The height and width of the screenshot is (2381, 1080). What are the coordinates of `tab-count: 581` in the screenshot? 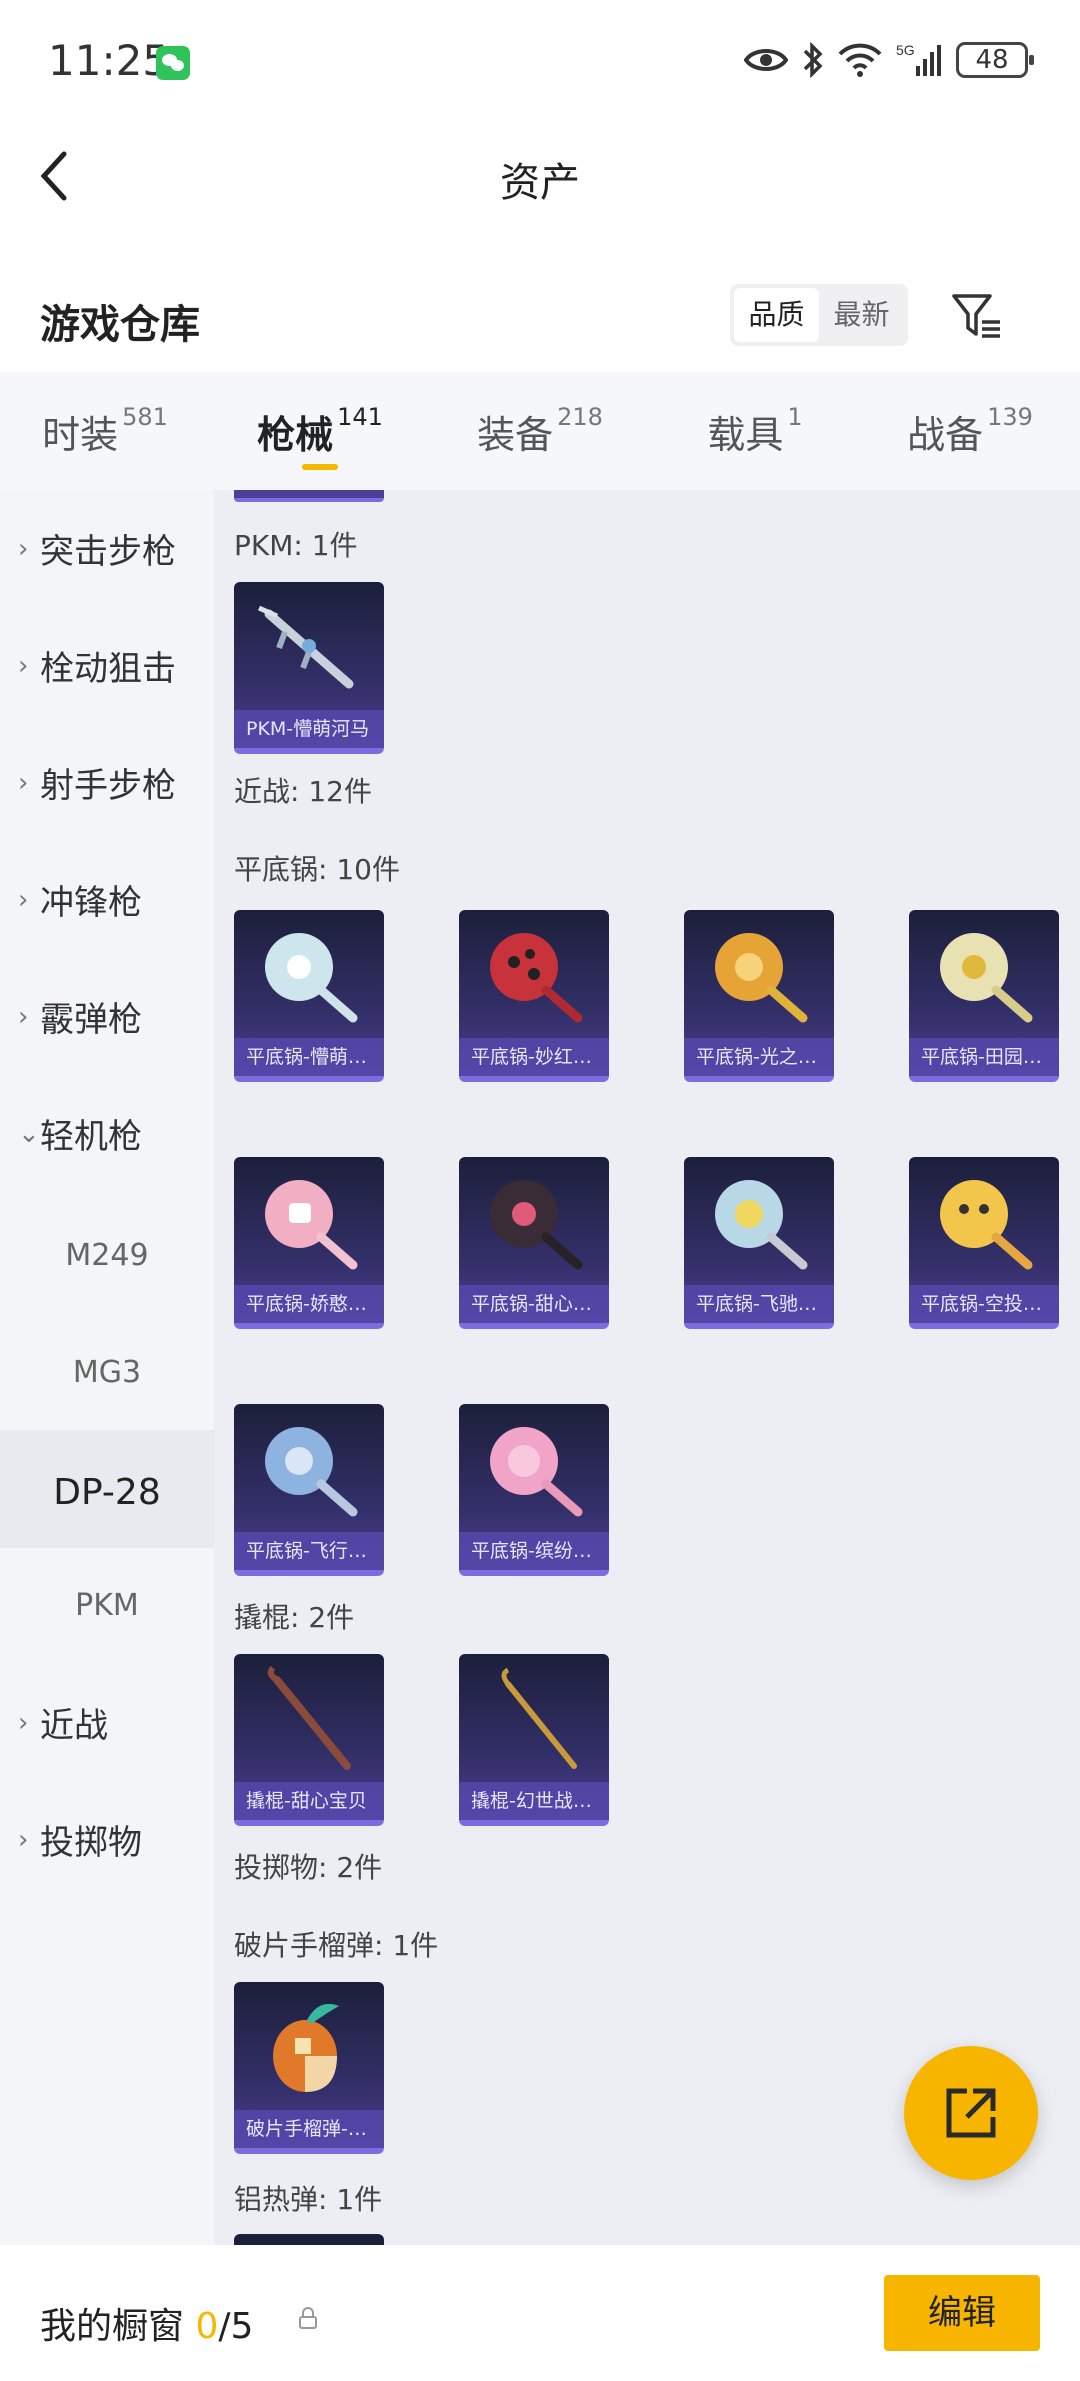 It's located at (145, 417).